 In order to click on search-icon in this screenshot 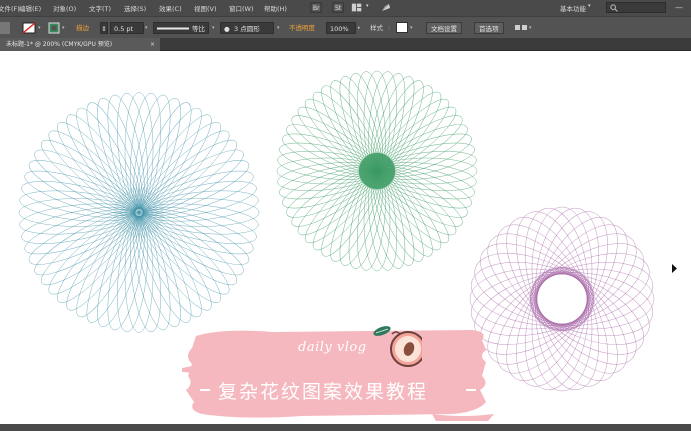, I will do `click(614, 8)`.